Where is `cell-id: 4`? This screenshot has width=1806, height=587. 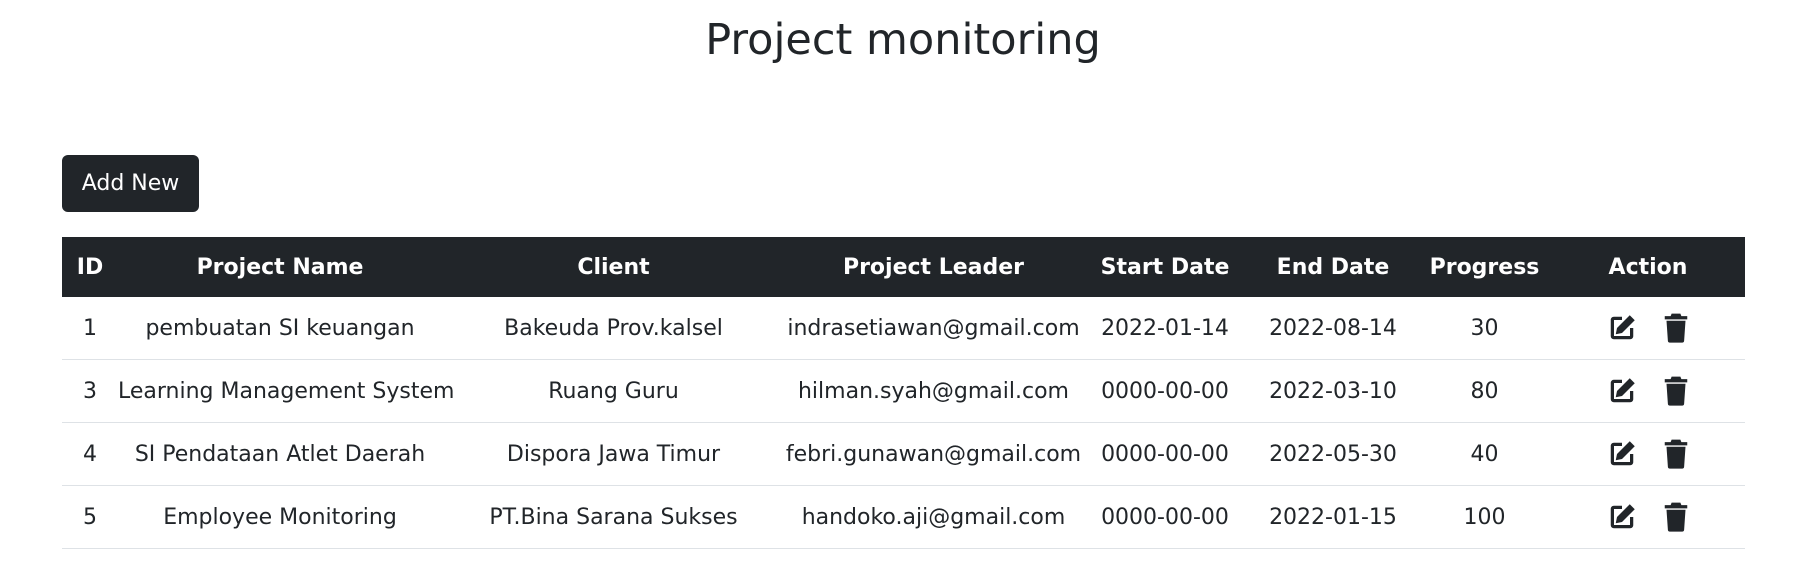 cell-id: 4 is located at coordinates (90, 454).